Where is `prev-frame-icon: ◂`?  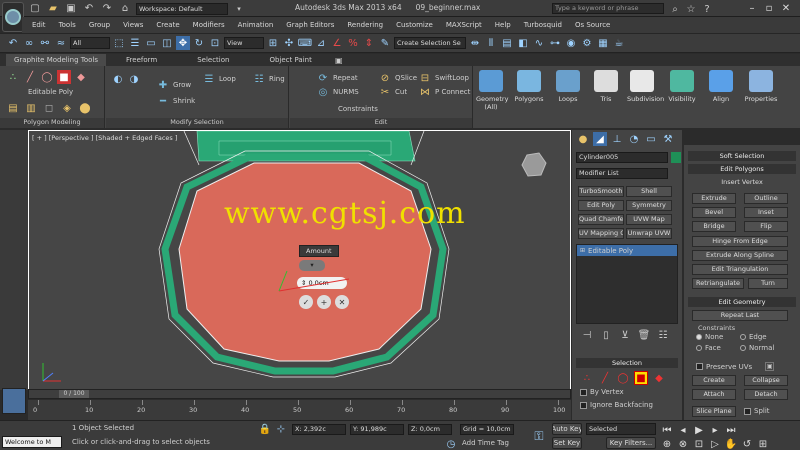
prev-frame-icon: ◂ is located at coordinates (683, 430).